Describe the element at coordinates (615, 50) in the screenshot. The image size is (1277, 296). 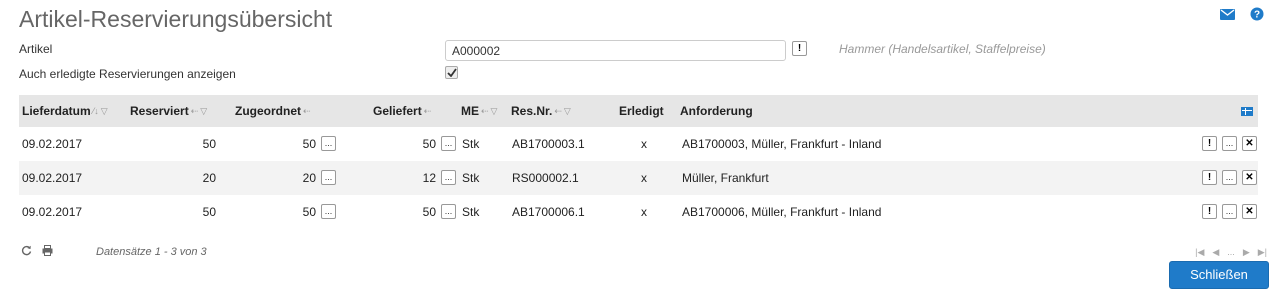
I see `artikel-input` at that location.